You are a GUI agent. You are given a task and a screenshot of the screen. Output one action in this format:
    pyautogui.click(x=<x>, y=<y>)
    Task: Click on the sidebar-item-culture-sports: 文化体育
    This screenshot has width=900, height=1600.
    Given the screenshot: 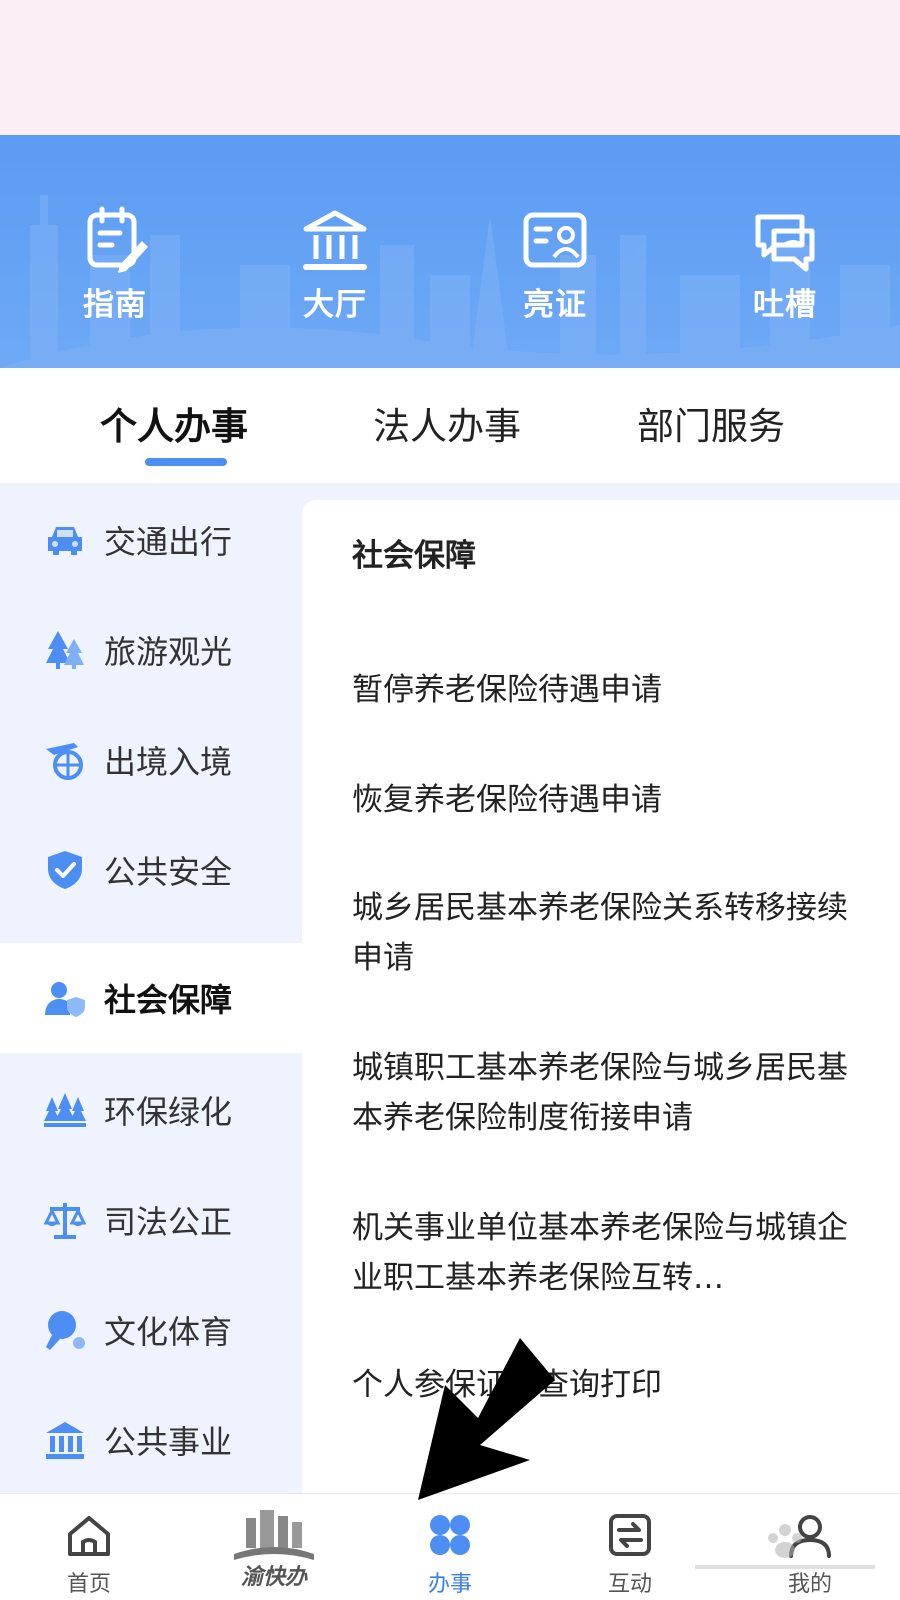 What is the action you would take?
    pyautogui.click(x=151, y=1330)
    